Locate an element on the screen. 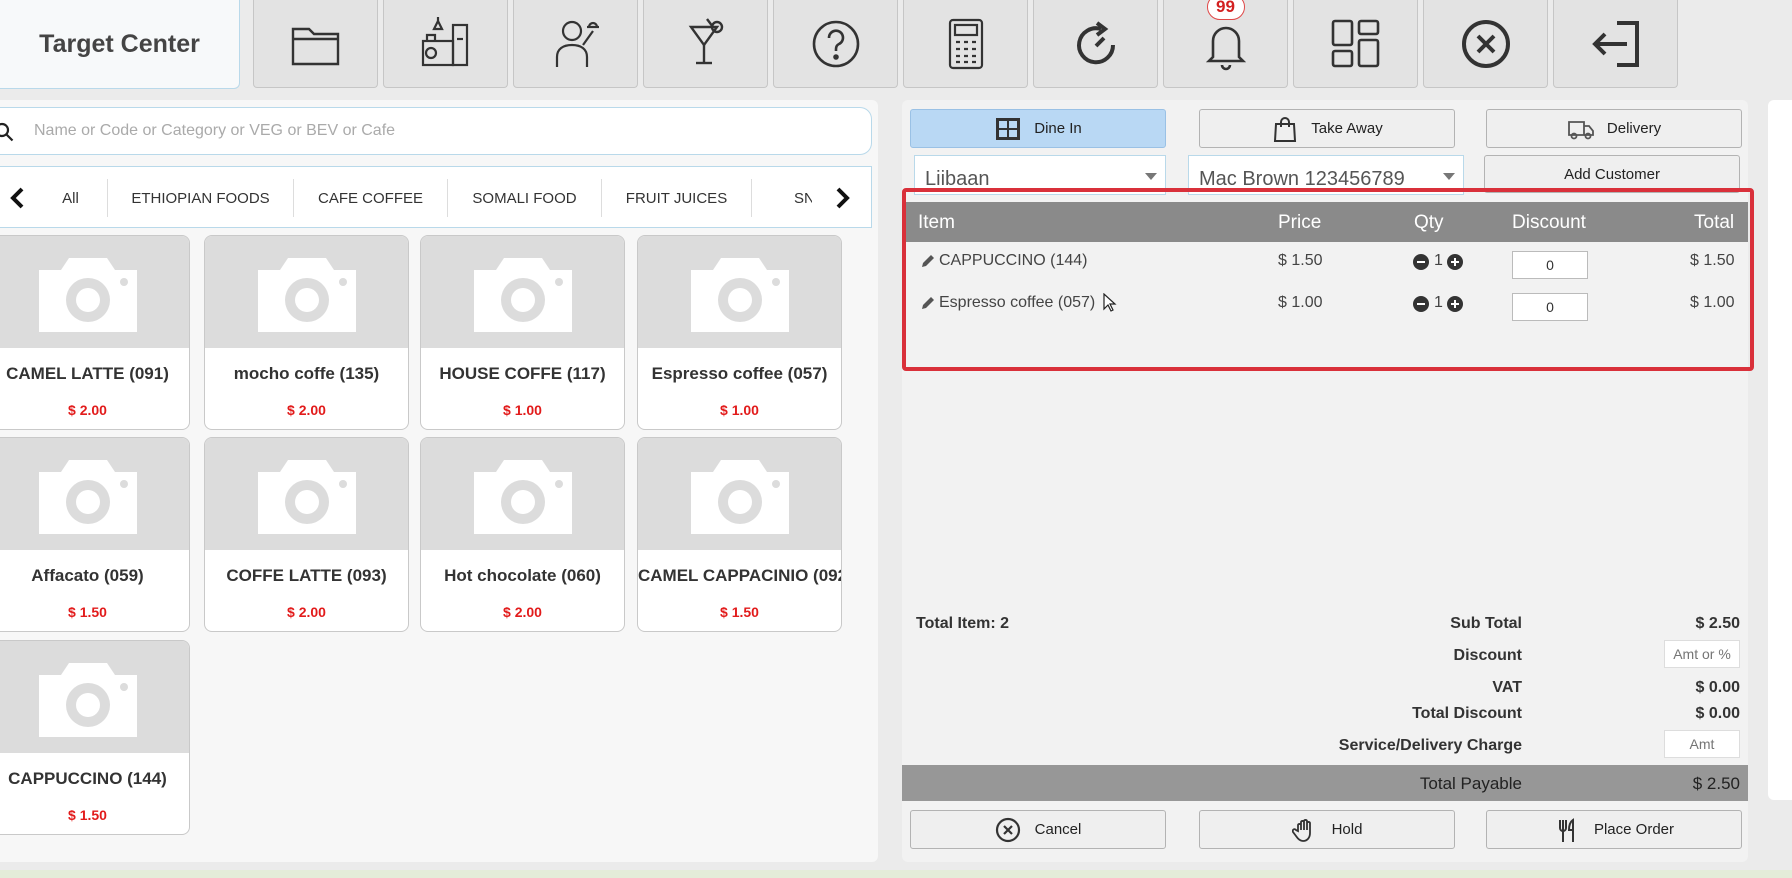 This screenshot has height=878, width=1792. total-discount-label: Total Discount is located at coordinates (1467, 713).